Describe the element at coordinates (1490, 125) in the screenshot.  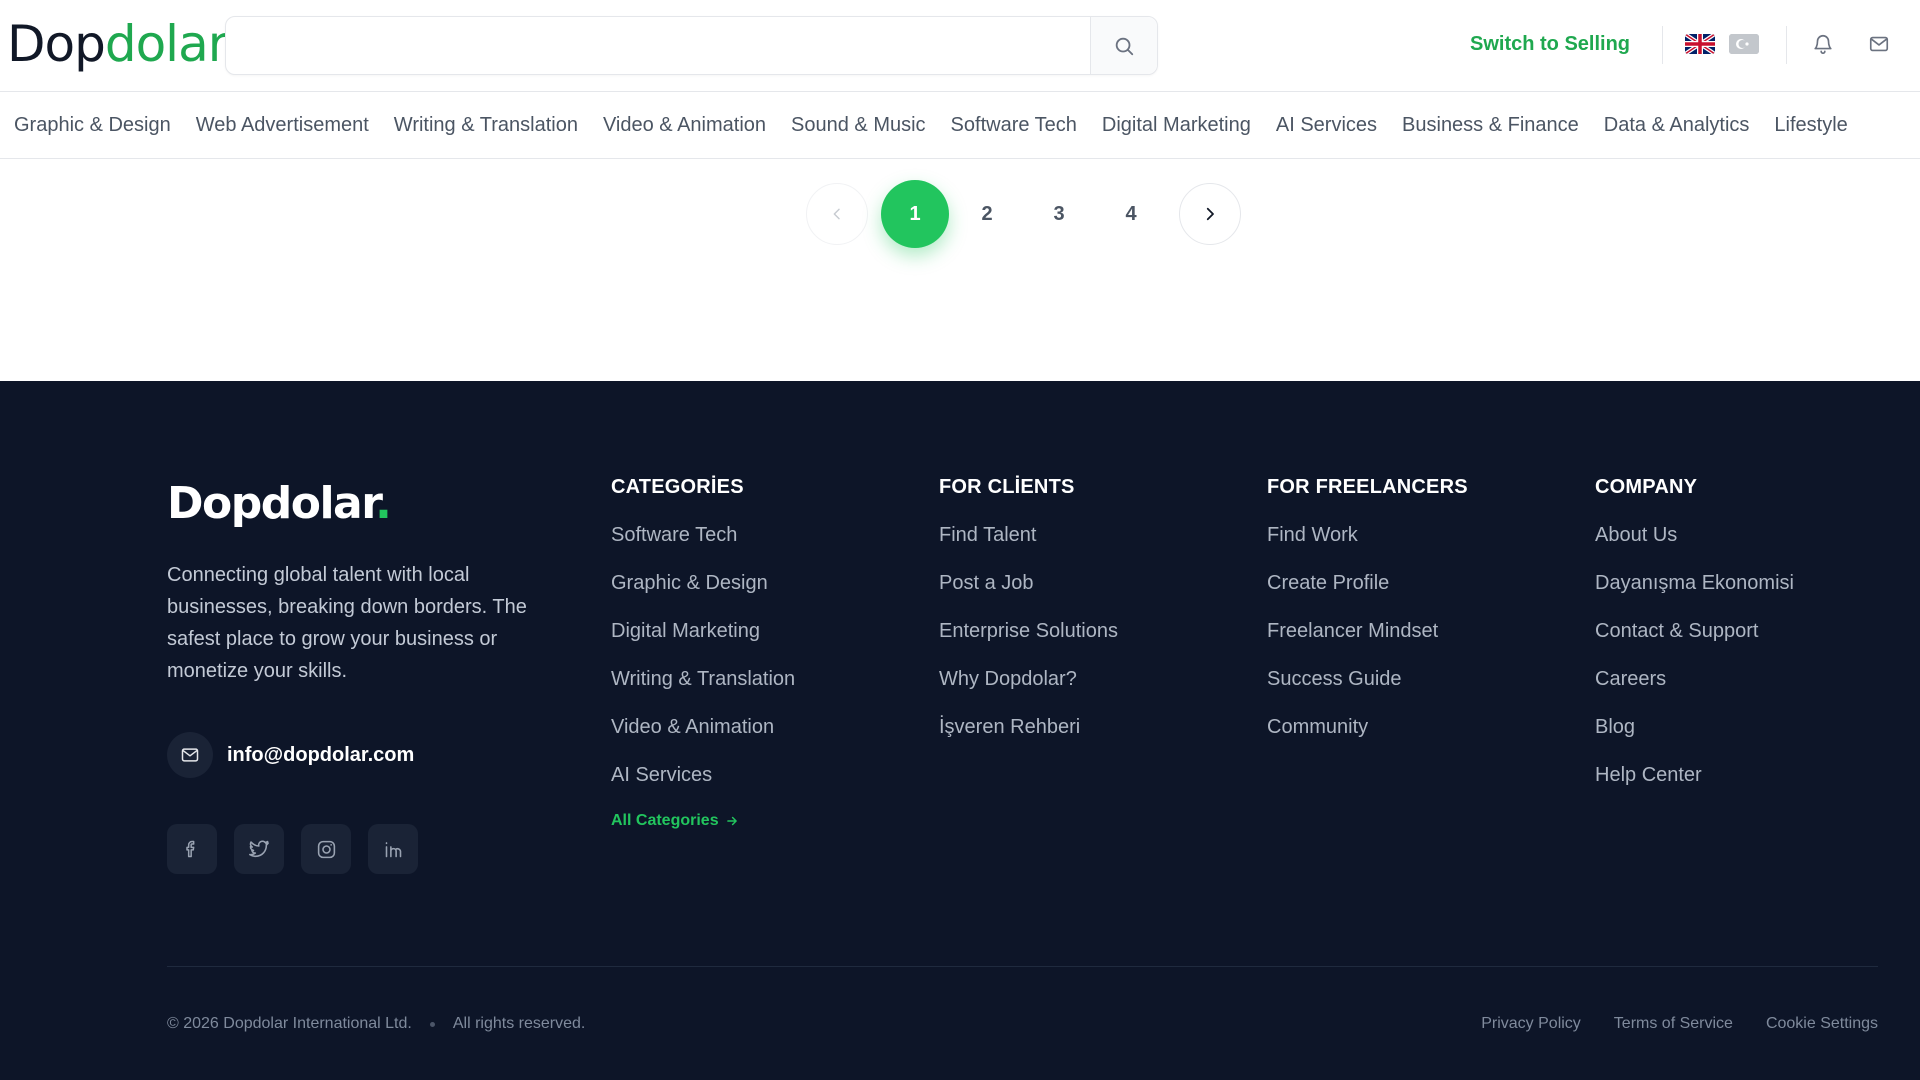
I see `category-business-finance: Business & Finance` at that location.